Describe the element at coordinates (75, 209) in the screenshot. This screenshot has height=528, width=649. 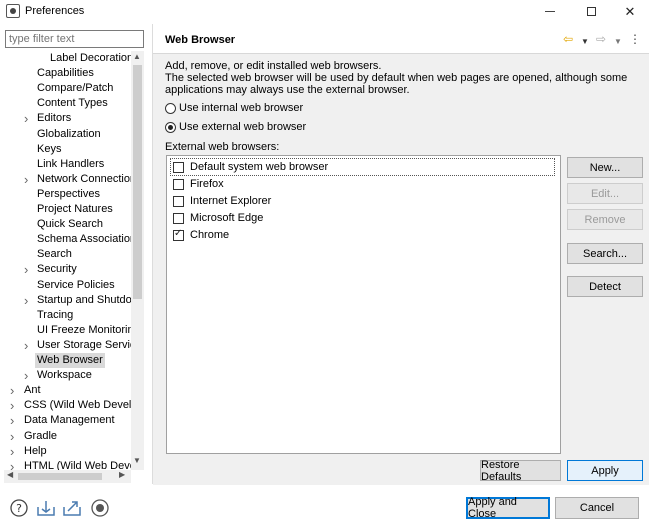
I see `tree-item: Project Natures` at that location.